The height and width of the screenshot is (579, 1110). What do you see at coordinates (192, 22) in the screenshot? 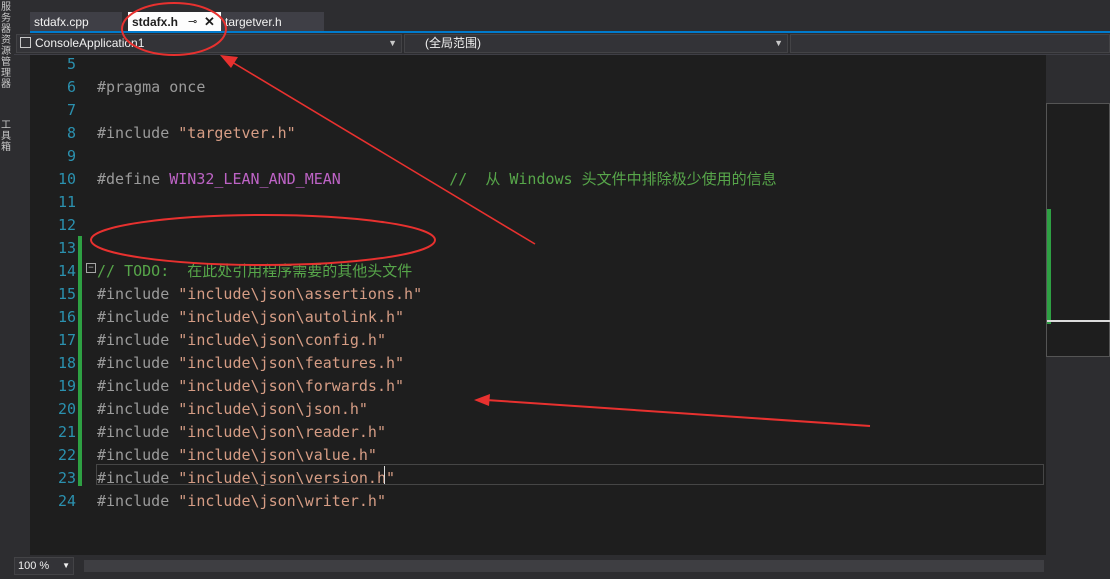
I see `pin-icon: ⊸` at bounding box center [192, 22].